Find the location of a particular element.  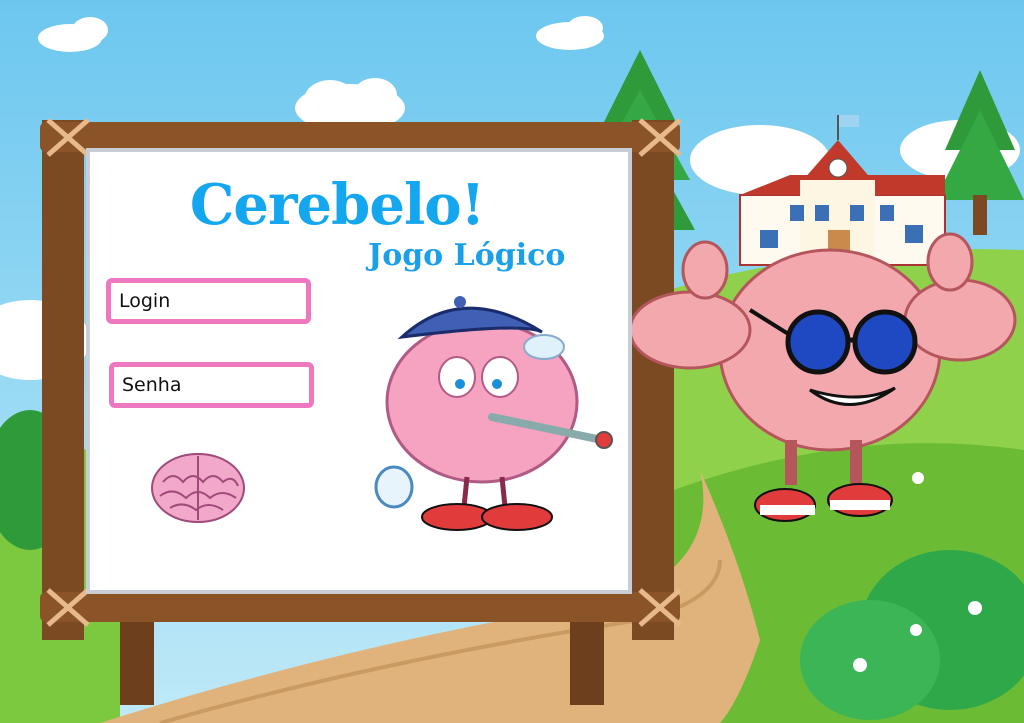

sick-brain-character is located at coordinates (493, 413).